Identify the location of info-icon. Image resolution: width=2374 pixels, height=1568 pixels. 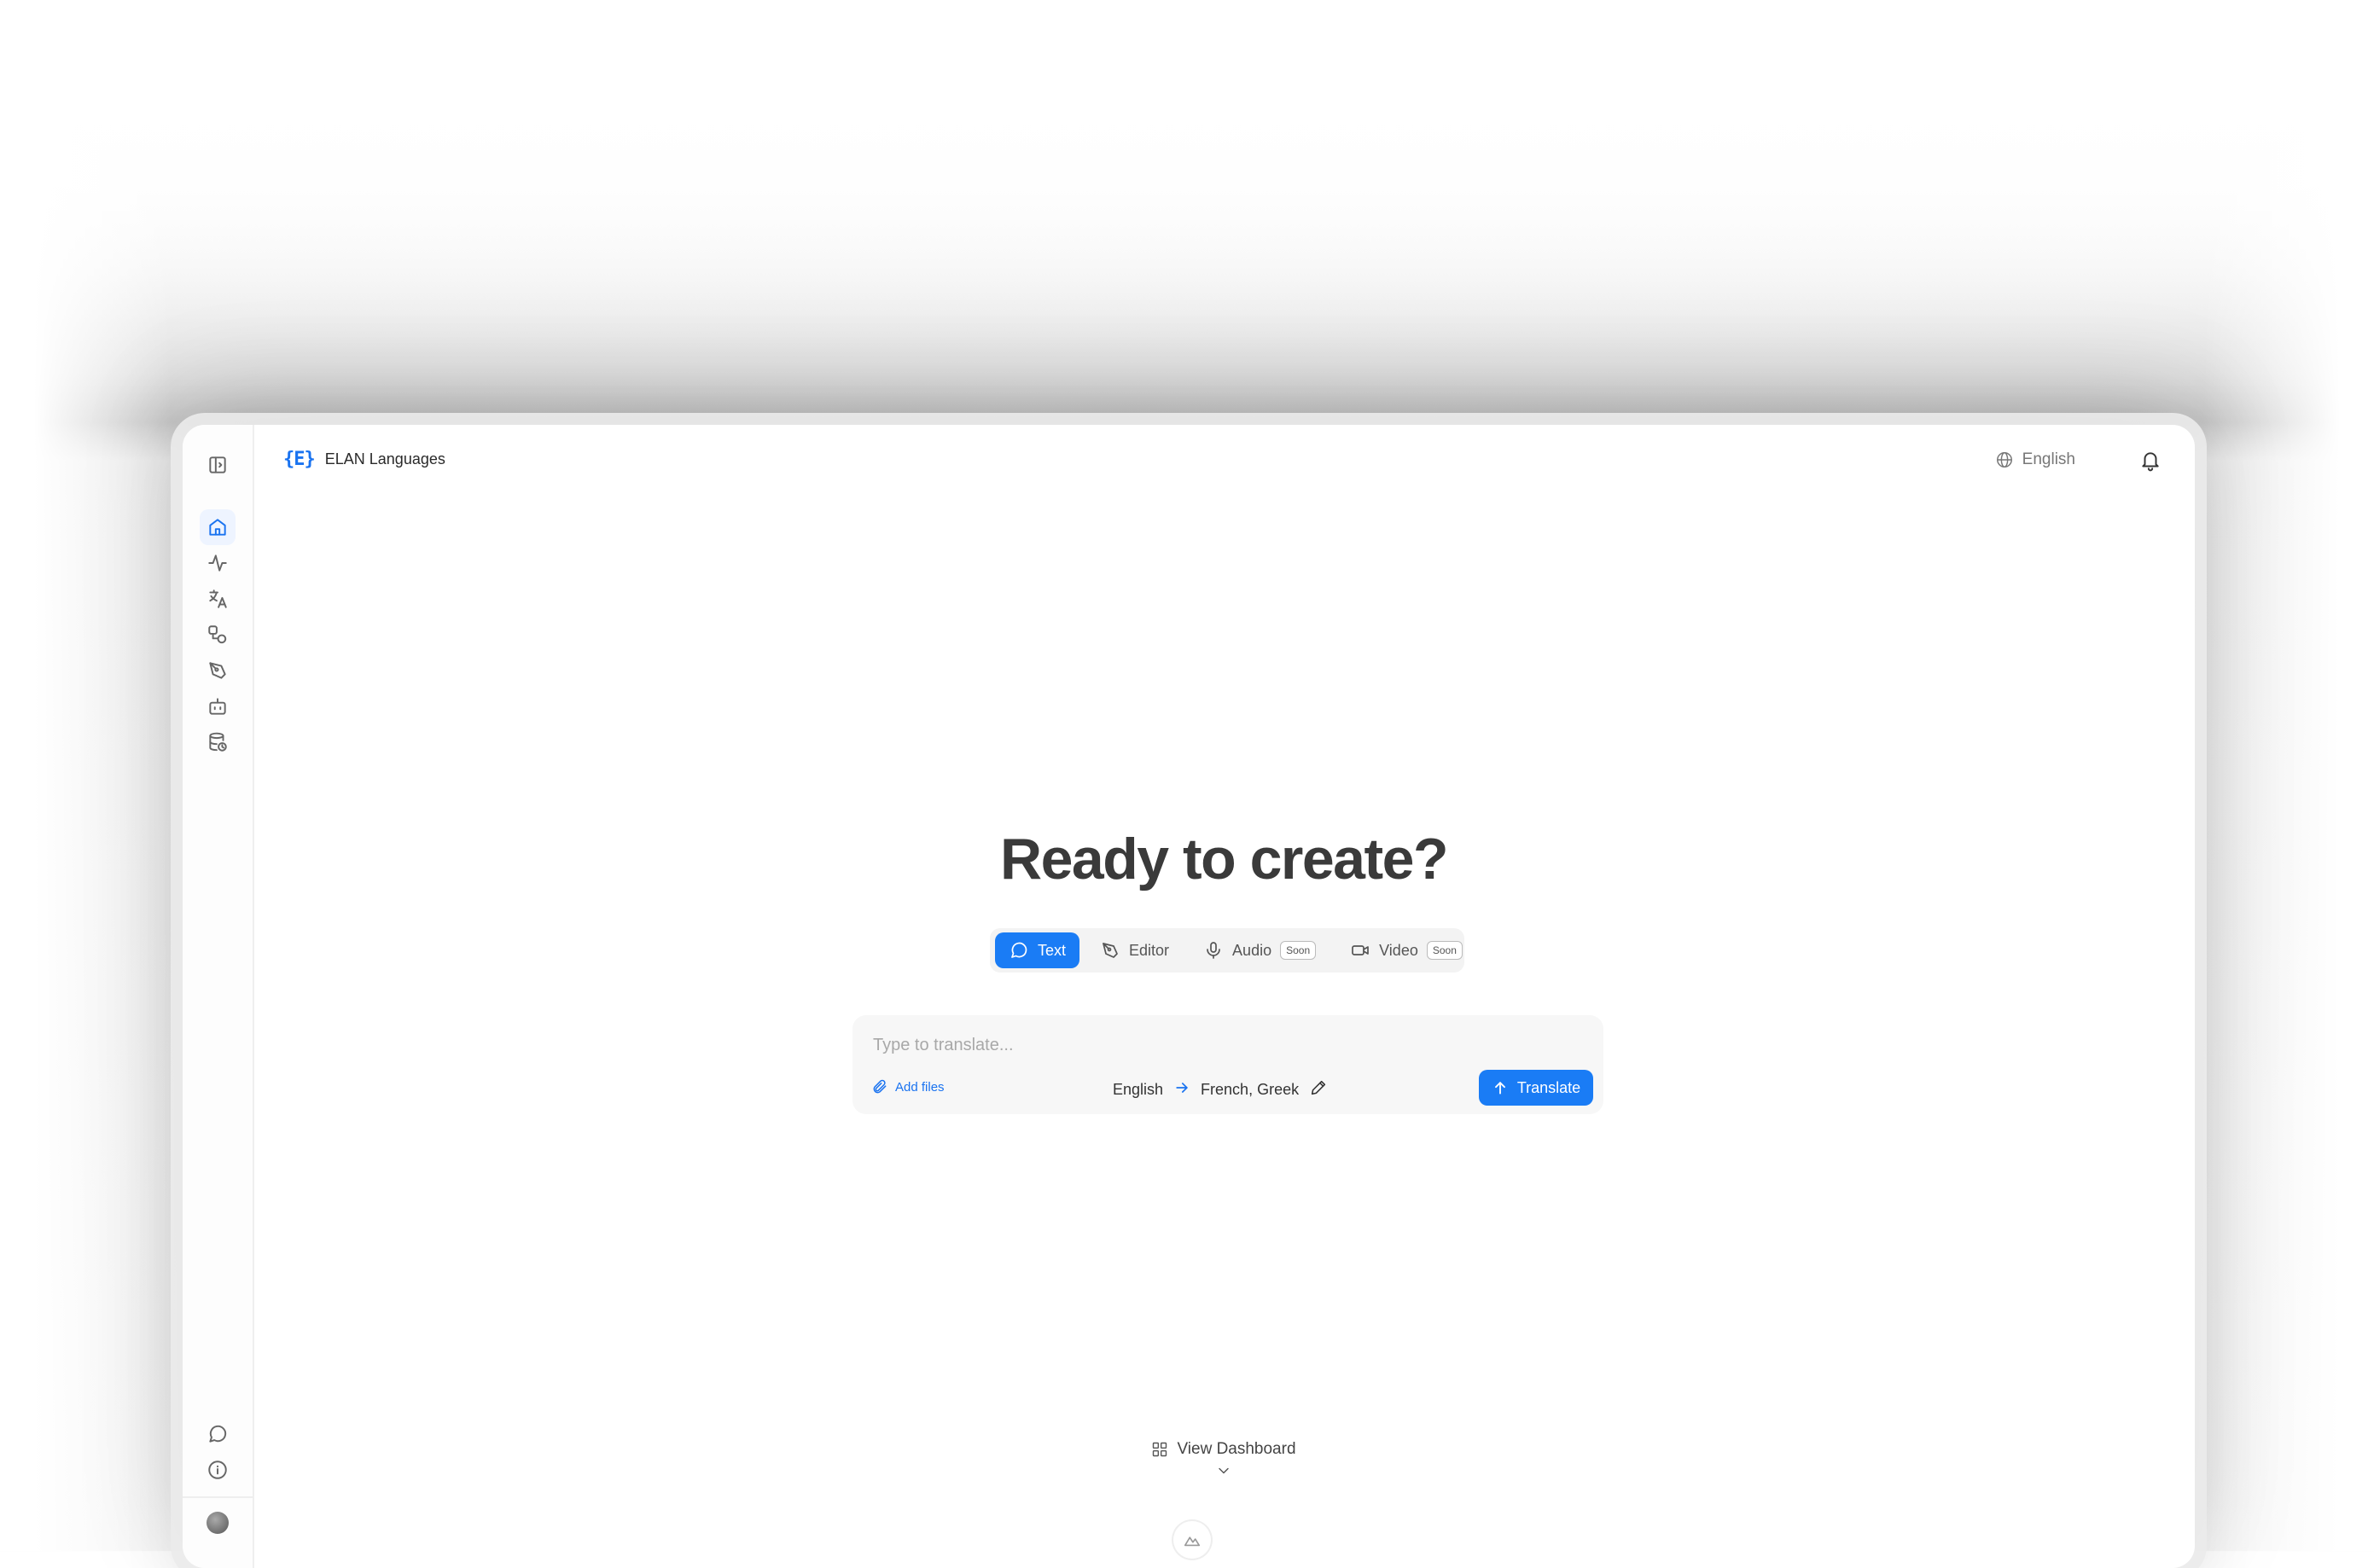
(218, 1470).